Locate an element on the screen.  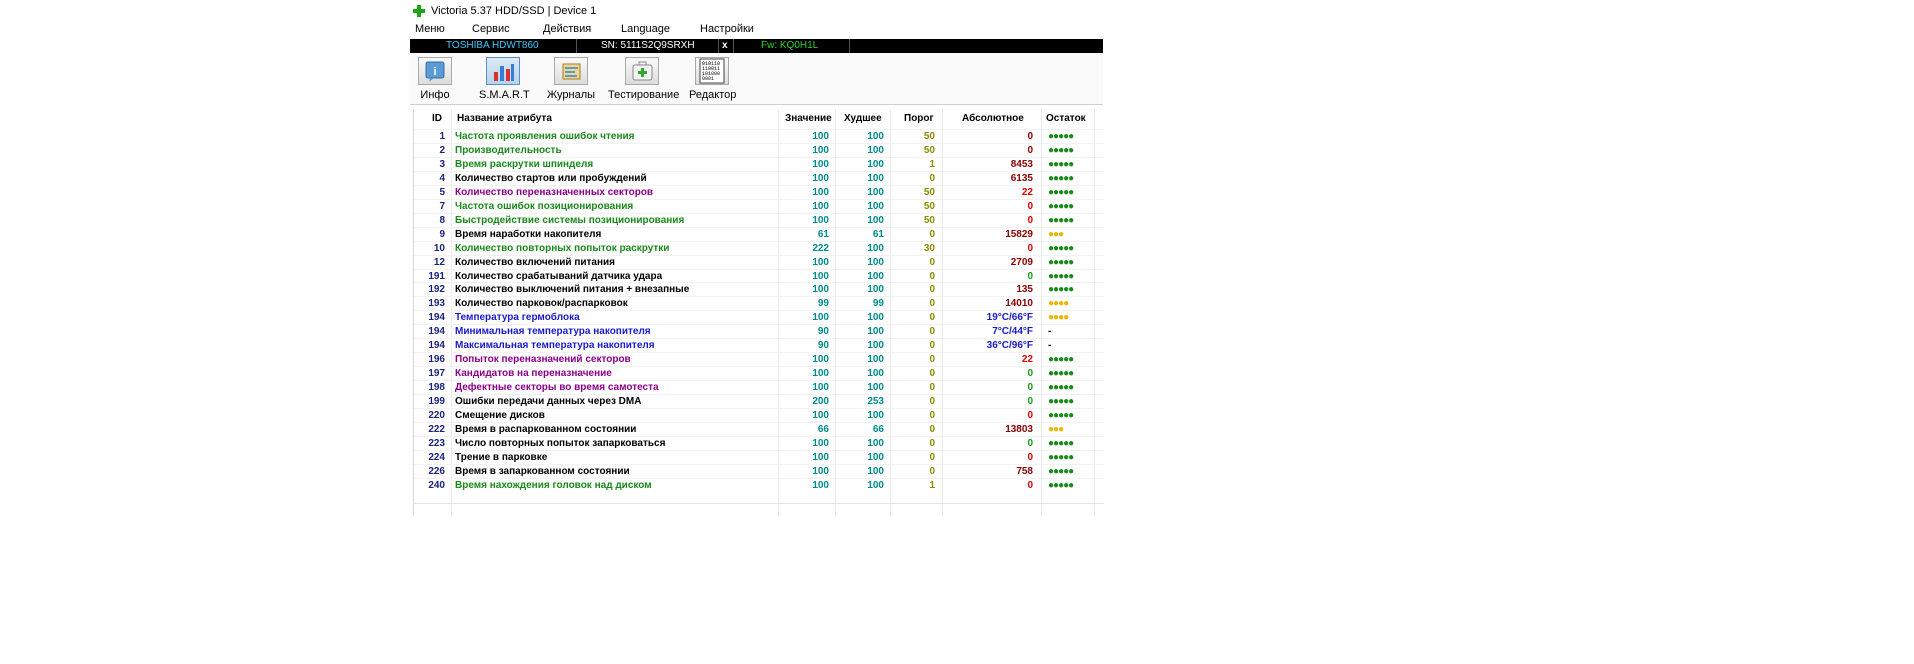
cell-name: Частота ошибок позиционирования is located at coordinates (544, 206).